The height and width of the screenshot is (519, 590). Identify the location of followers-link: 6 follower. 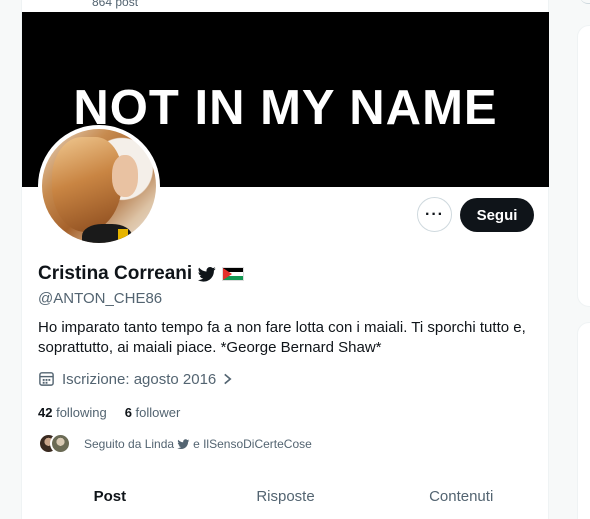
(153, 412).